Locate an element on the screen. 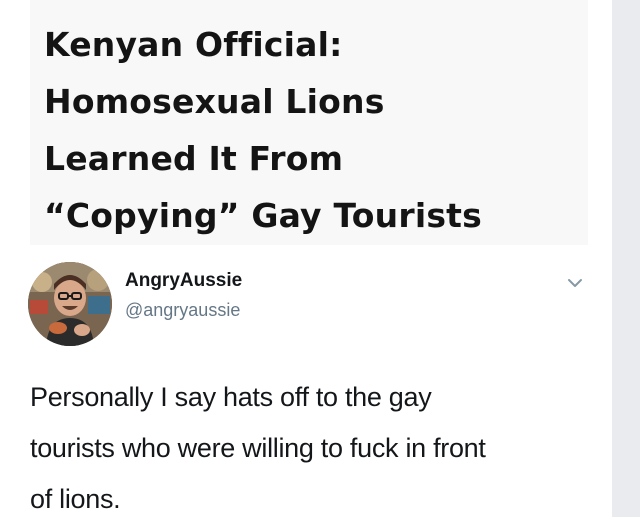 The width and height of the screenshot is (640, 525). user-avatar is located at coordinates (70, 304).